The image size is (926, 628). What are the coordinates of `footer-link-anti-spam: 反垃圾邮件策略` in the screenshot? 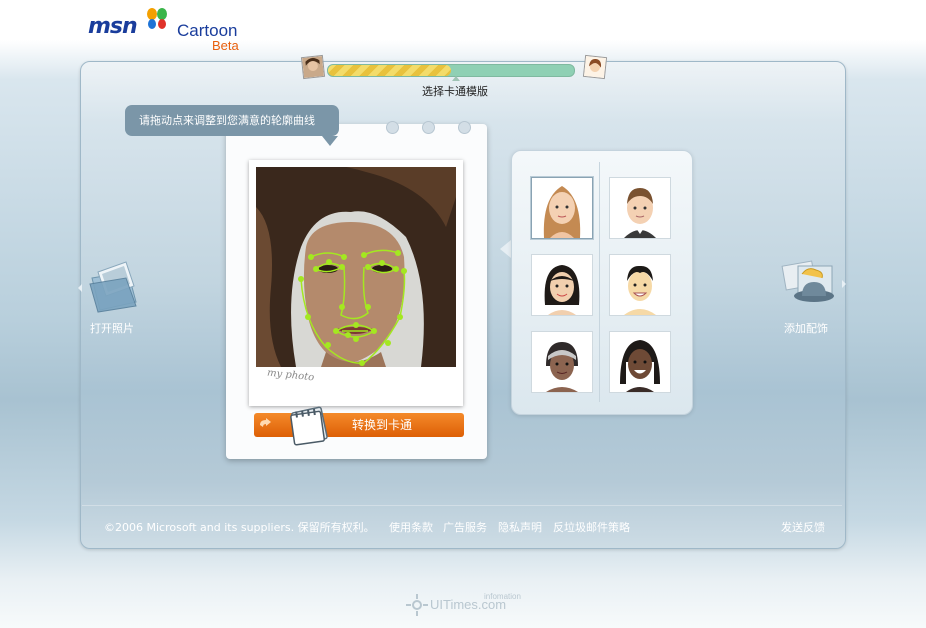 It's located at (591, 527).